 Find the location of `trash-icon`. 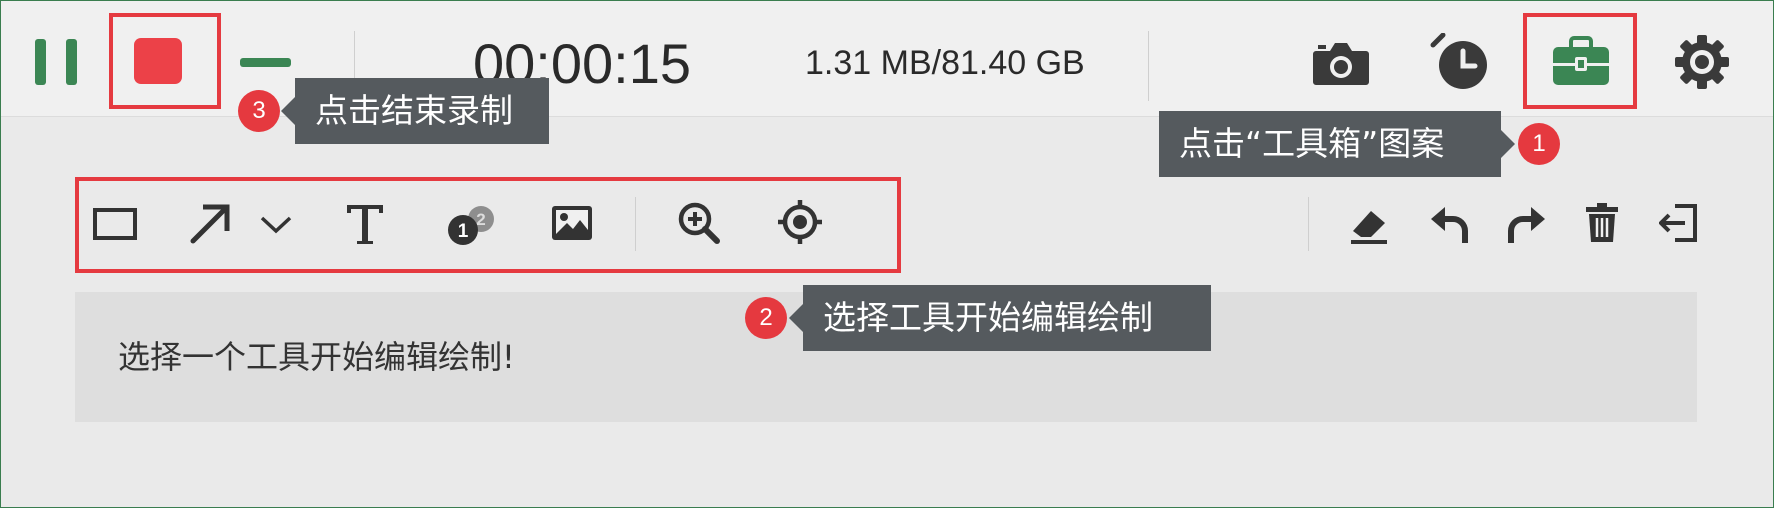

trash-icon is located at coordinates (1602, 223).